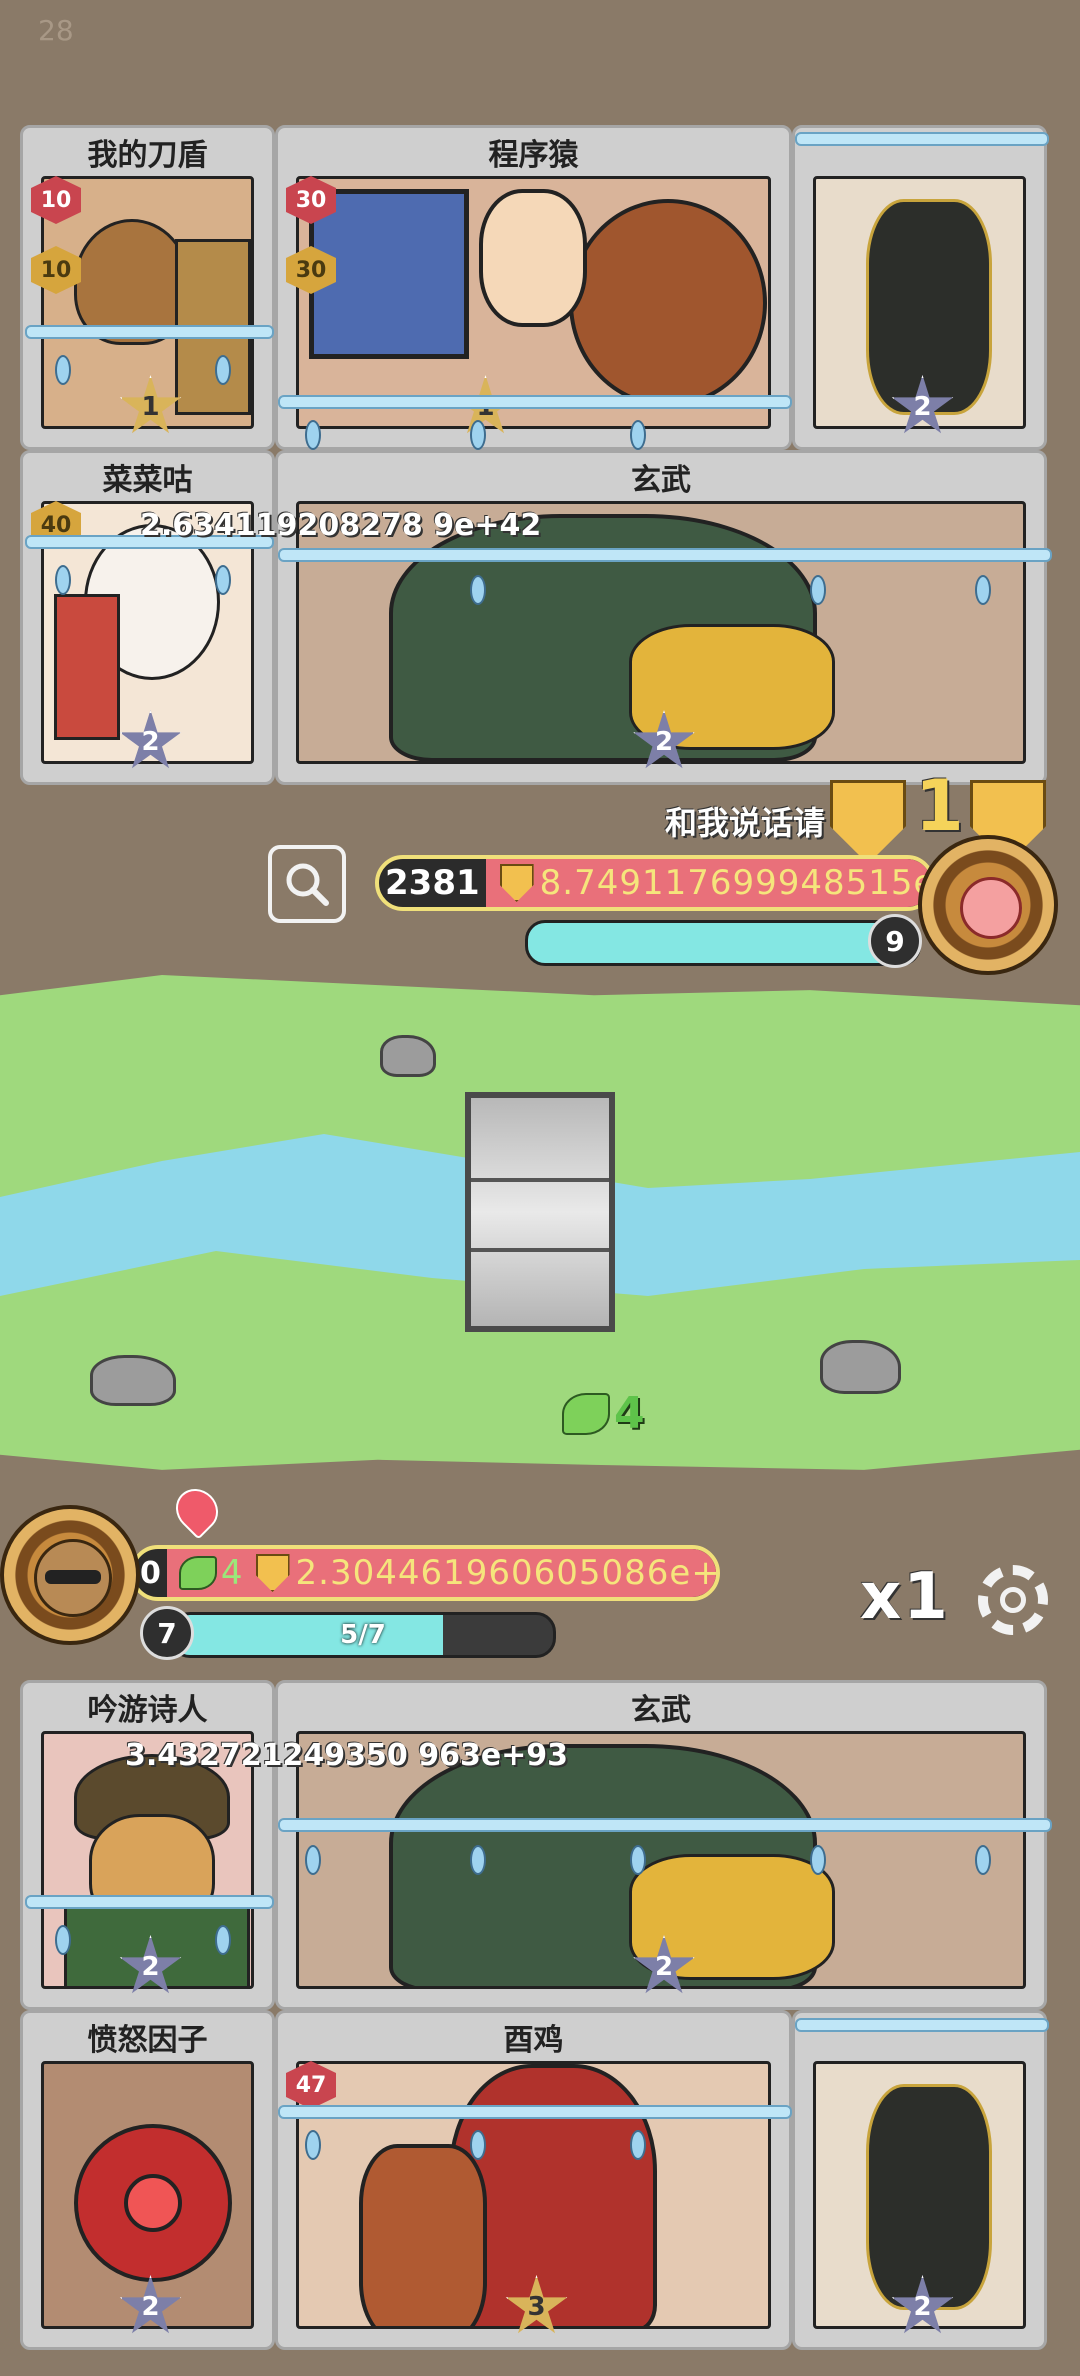 Image resolution: width=1080 pixels, height=2376 pixels. What do you see at coordinates (147, 2180) in the screenshot?
I see `player-card-anger-factor: 愤怒因子 2` at bounding box center [147, 2180].